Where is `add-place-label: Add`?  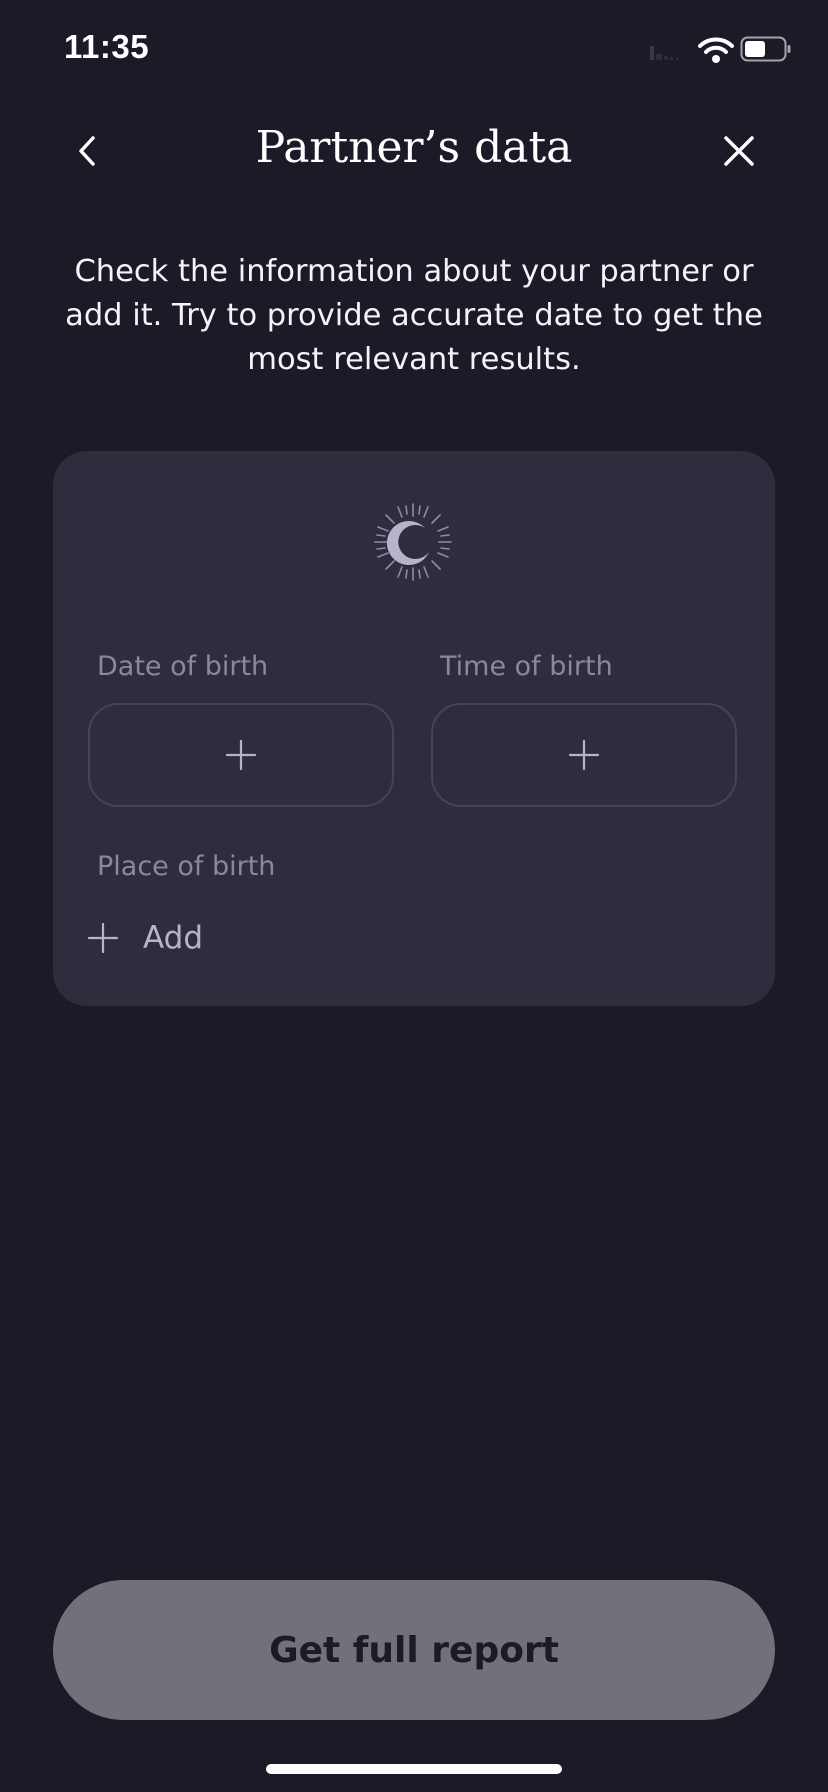 add-place-label: Add is located at coordinates (173, 938).